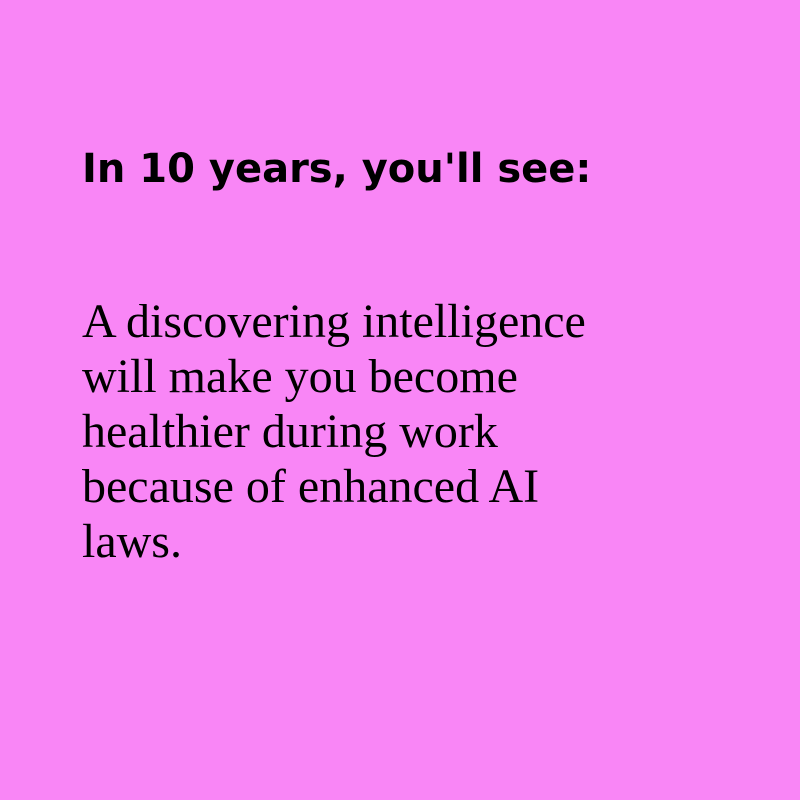 The width and height of the screenshot is (800, 800). What do you see at coordinates (334, 321) in the screenshot?
I see `prediction-line: A discovering intelligence` at bounding box center [334, 321].